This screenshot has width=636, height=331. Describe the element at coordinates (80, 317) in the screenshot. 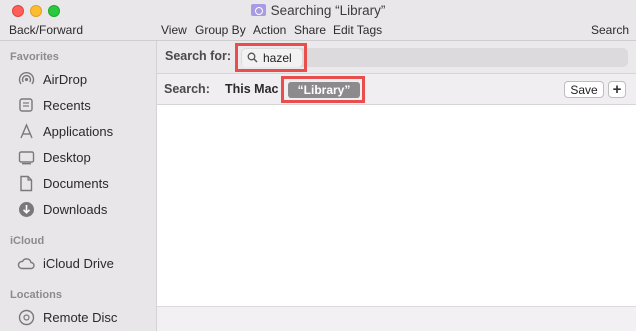

I see `sidebar-item-label: Remote Disc` at that location.